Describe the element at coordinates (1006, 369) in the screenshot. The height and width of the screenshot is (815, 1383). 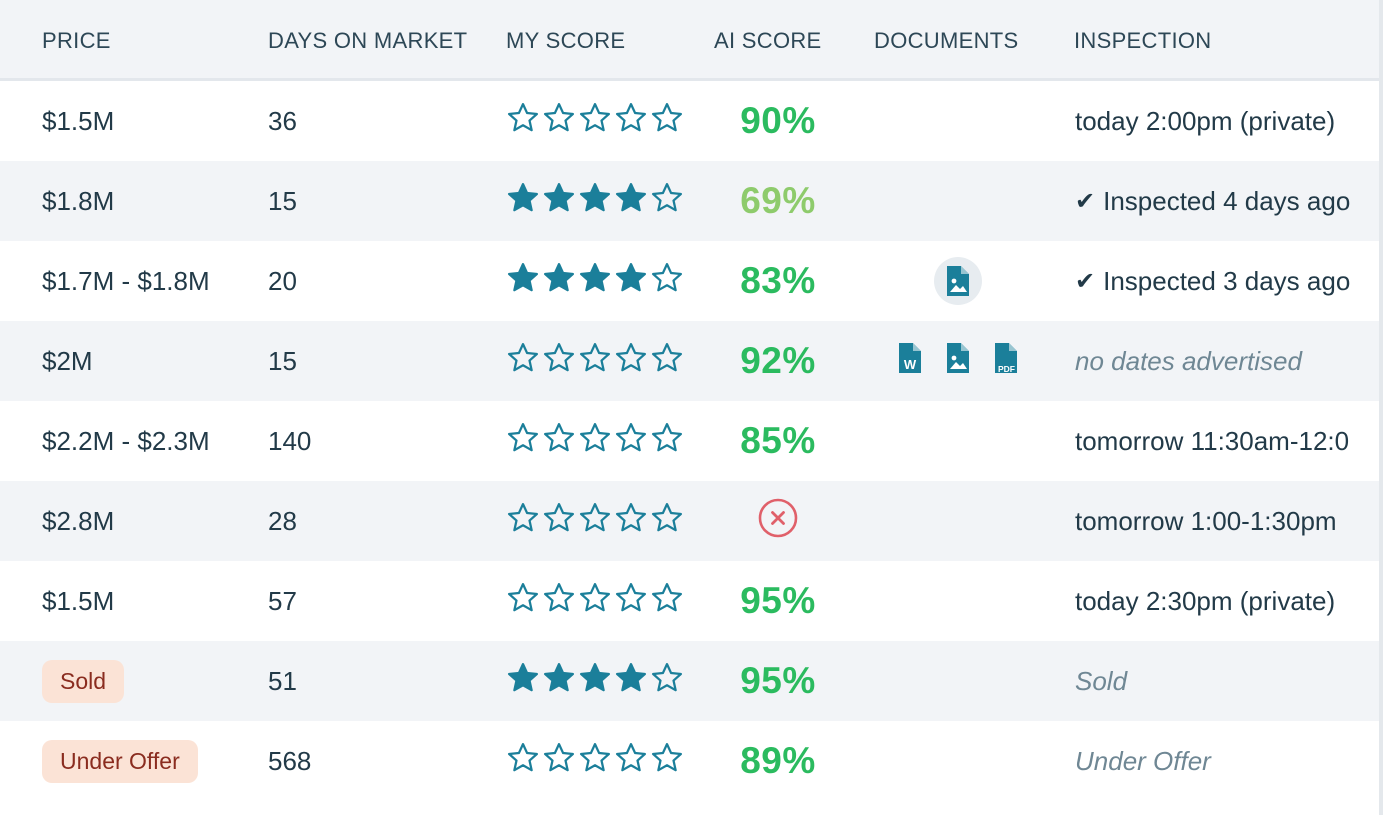
I see `svg-text: PDF` at that location.